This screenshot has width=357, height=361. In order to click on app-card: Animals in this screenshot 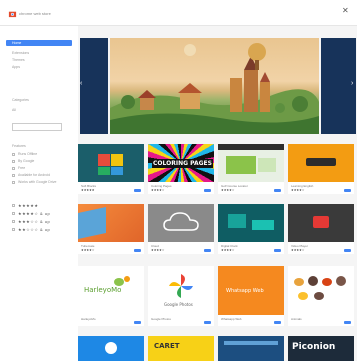, I will do `click(321, 296)`.